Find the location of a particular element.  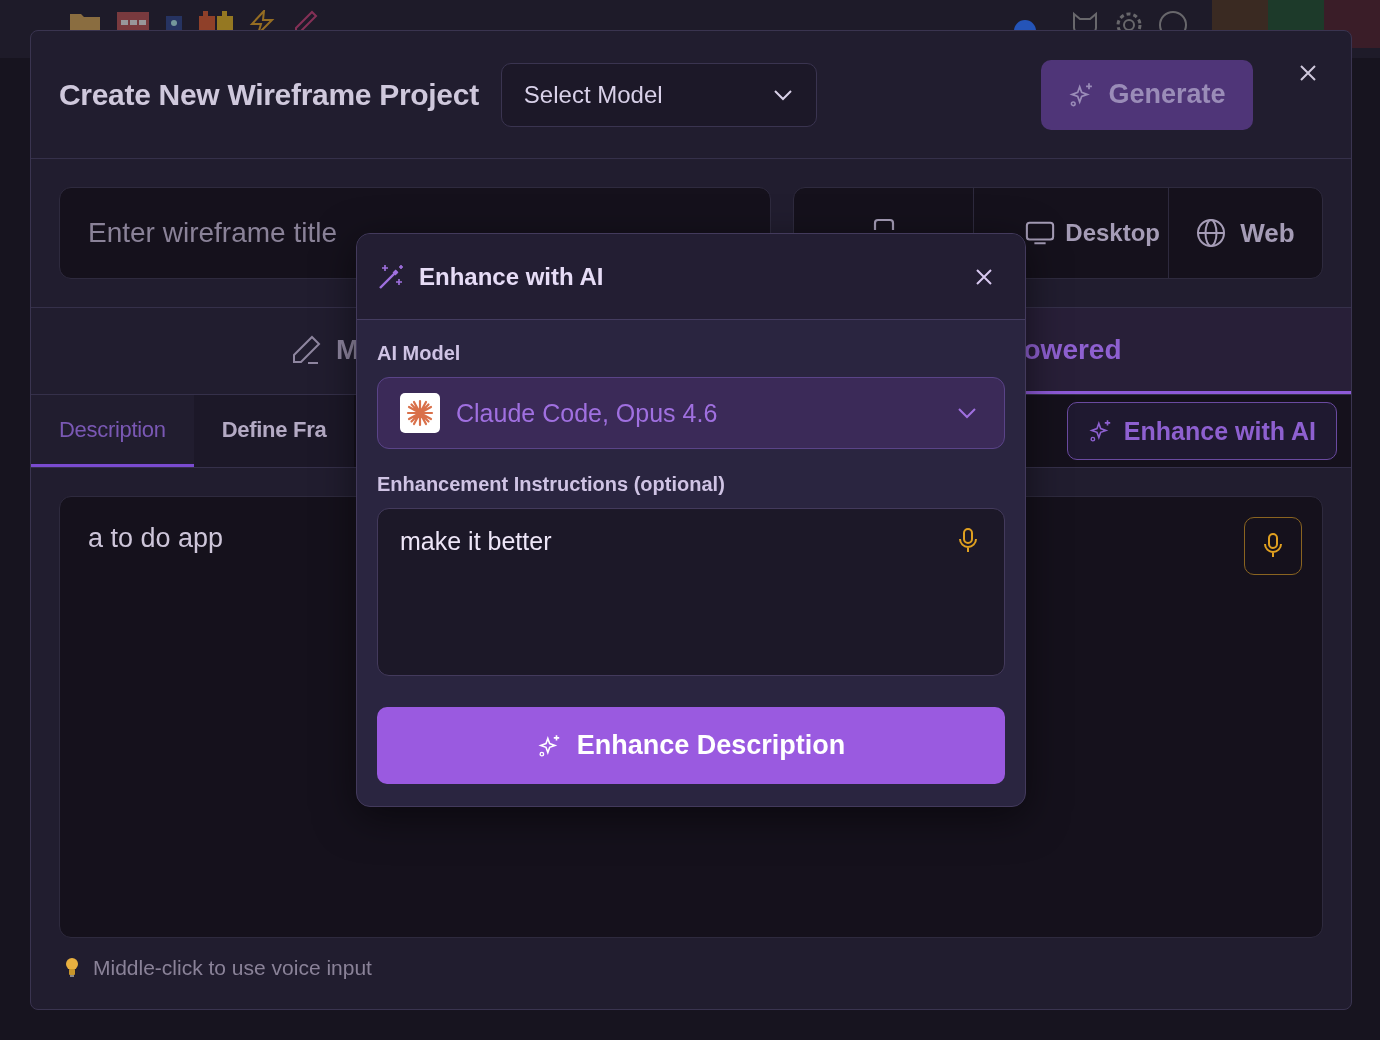

dialog-title: Create New Wireframe Project is located at coordinates (269, 94).